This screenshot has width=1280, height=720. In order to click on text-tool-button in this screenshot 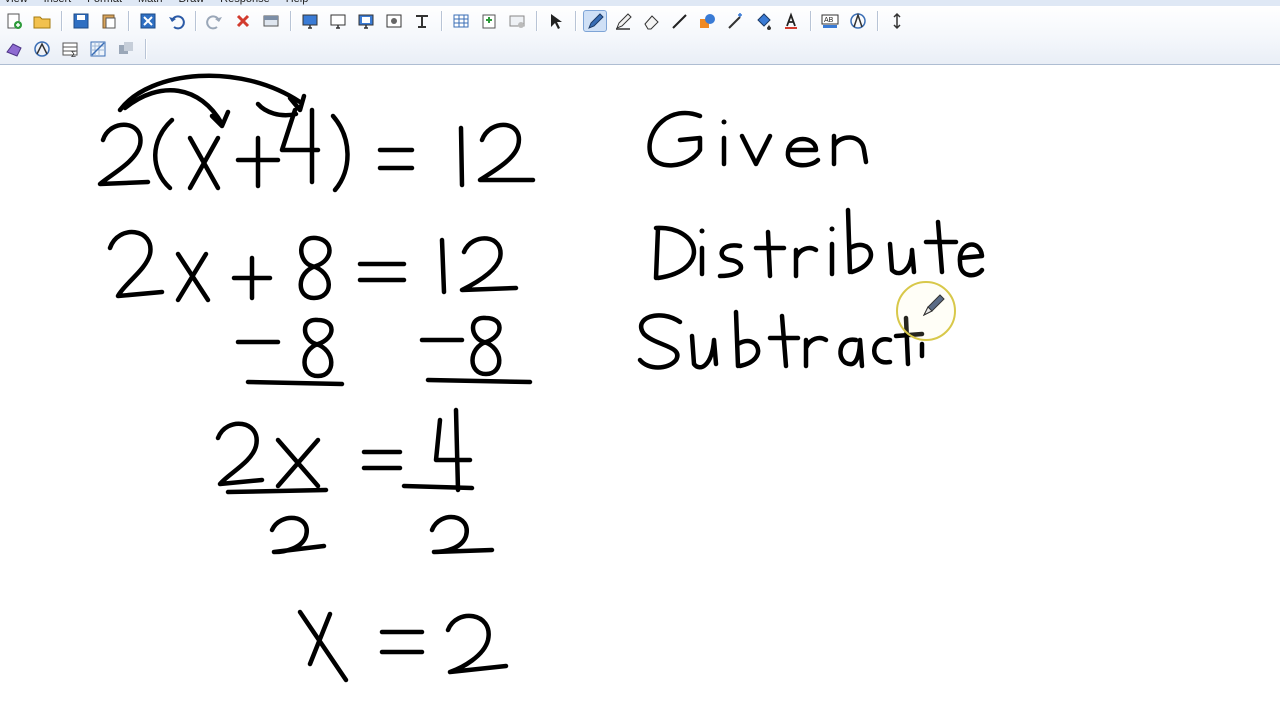, I will do `click(422, 21)`.